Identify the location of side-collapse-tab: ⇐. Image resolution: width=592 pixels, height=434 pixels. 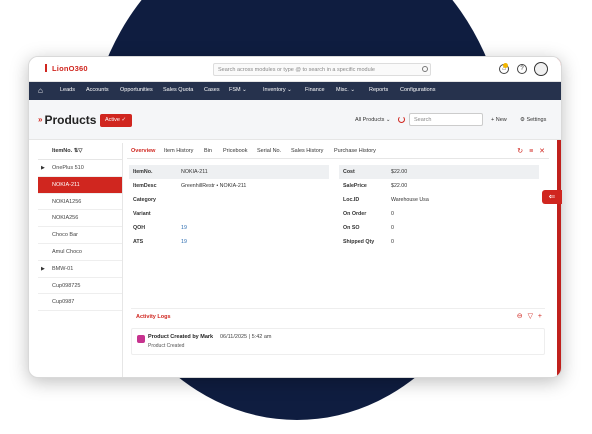
(552, 197).